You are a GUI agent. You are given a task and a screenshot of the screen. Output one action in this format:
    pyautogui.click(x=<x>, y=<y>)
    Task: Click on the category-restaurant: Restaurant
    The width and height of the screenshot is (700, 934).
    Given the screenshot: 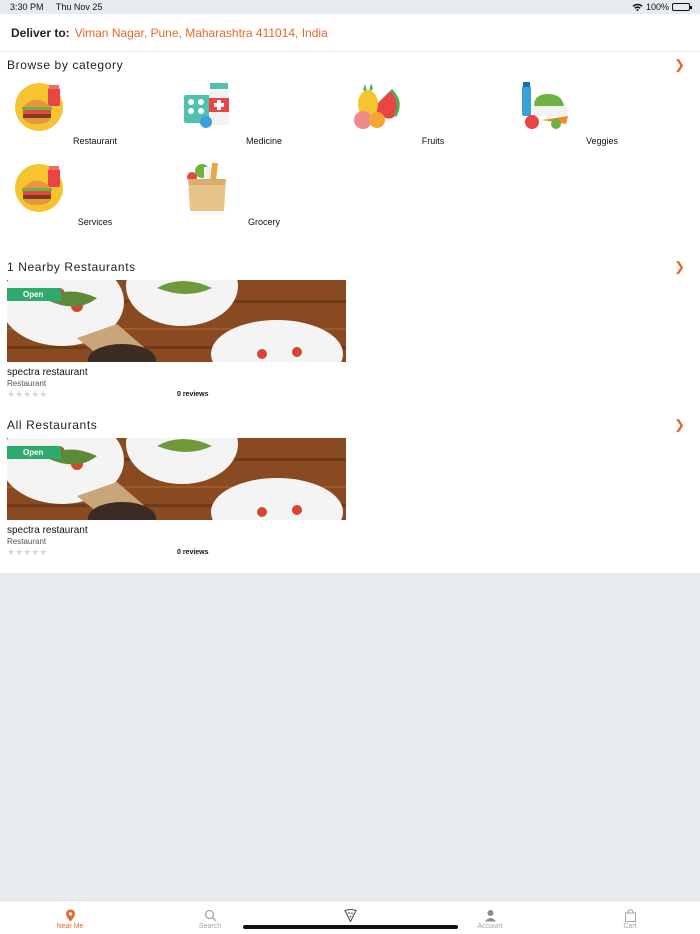 What is the action you would take?
    pyautogui.click(x=91, y=118)
    